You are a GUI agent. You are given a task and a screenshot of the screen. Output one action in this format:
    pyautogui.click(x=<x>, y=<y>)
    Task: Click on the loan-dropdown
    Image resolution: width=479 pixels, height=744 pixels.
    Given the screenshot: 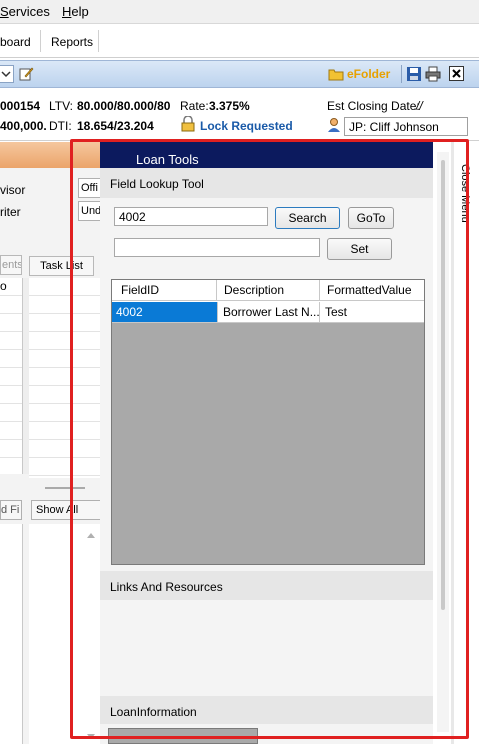 What is the action you would take?
    pyautogui.click(x=7, y=74)
    